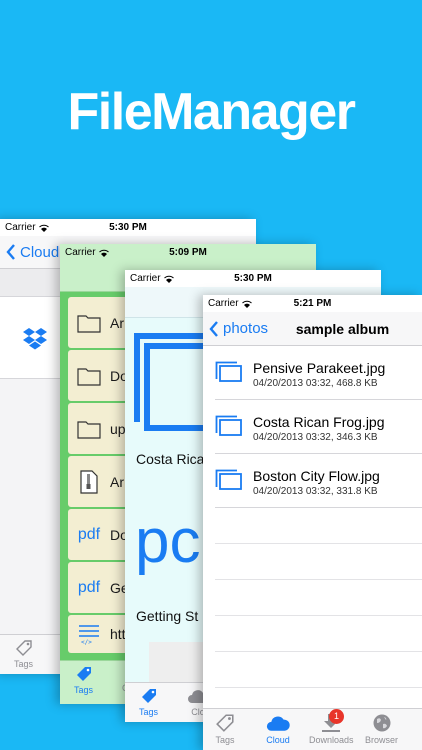  Describe the element at coordinates (315, 437) in the screenshot. I see `file-meta: 04/20/2013 03:32, 346.3 KB` at that location.